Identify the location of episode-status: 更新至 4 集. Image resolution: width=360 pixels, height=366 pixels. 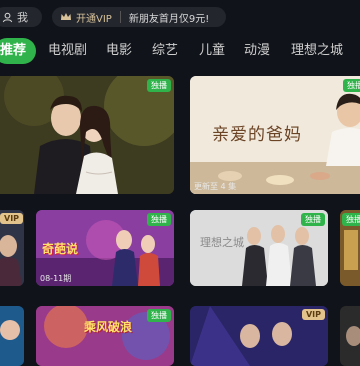
(215, 186).